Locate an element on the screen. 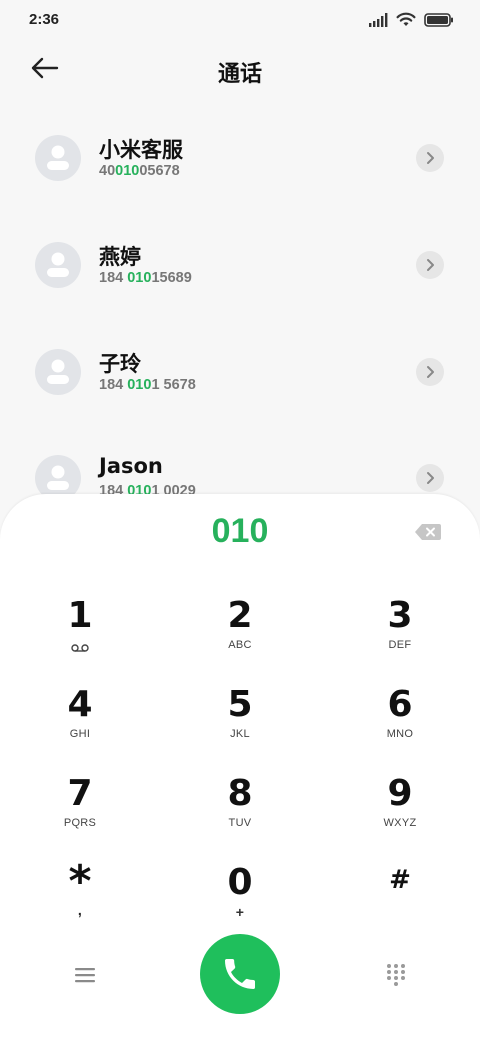 The height and width of the screenshot is (1040, 480). key-0: 0 + is located at coordinates (240, 903).